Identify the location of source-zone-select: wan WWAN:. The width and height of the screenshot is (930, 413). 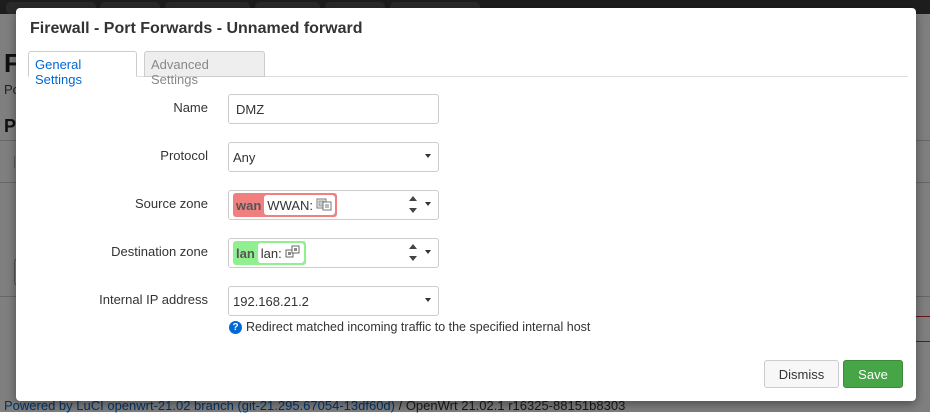
(333, 205).